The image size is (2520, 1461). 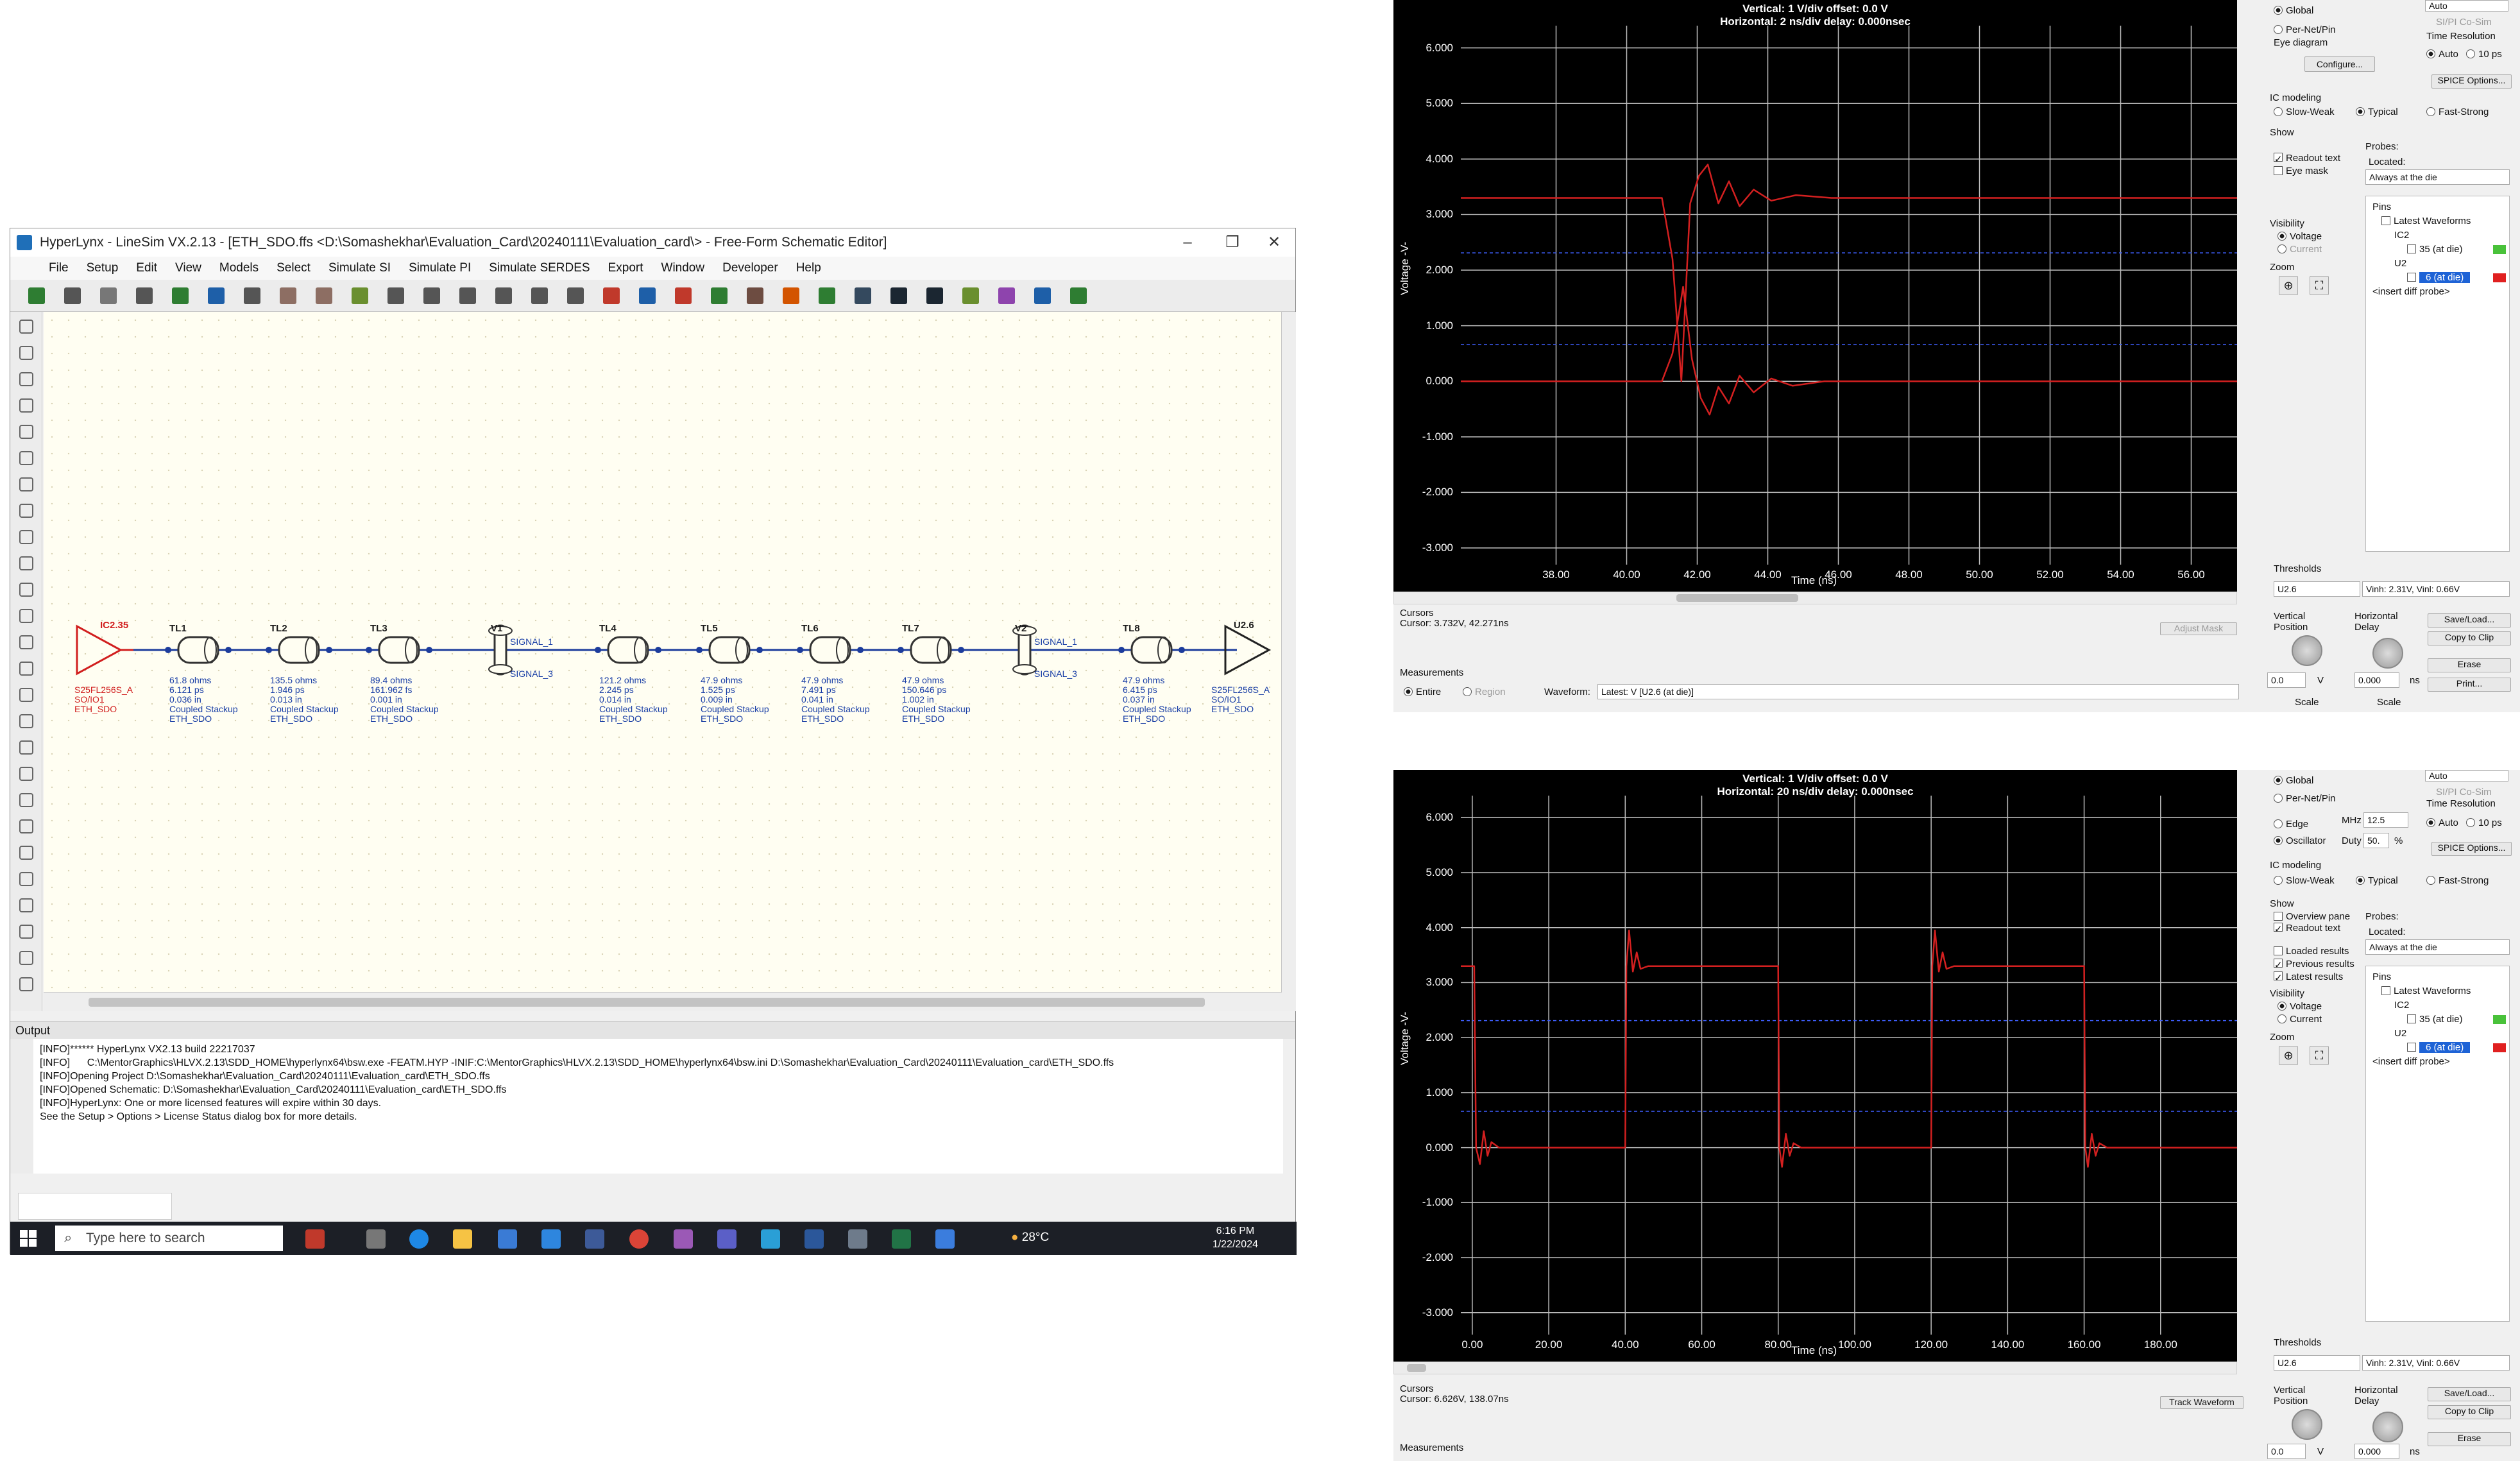 I want to click on menu-simulate-si: Simulate SI, so click(x=359, y=268).